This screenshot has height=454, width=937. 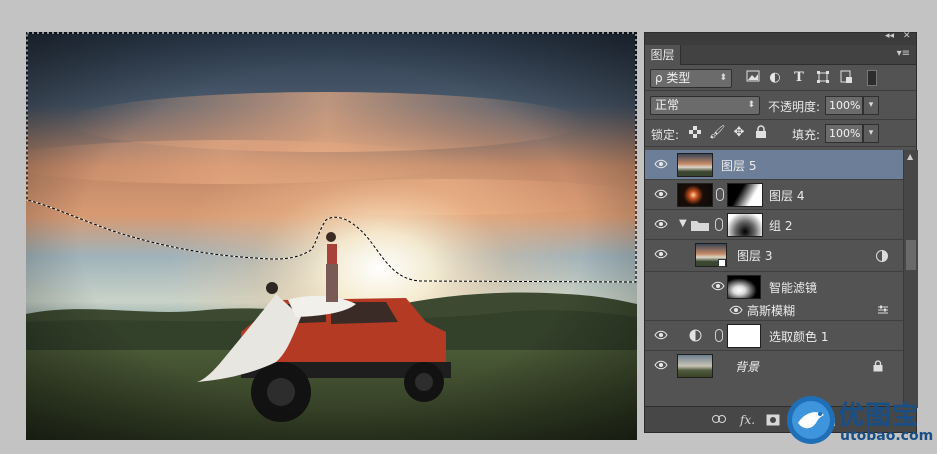 What do you see at coordinates (683, 223) in the screenshot?
I see `expand-group-chevron-icon: ▼` at bounding box center [683, 223].